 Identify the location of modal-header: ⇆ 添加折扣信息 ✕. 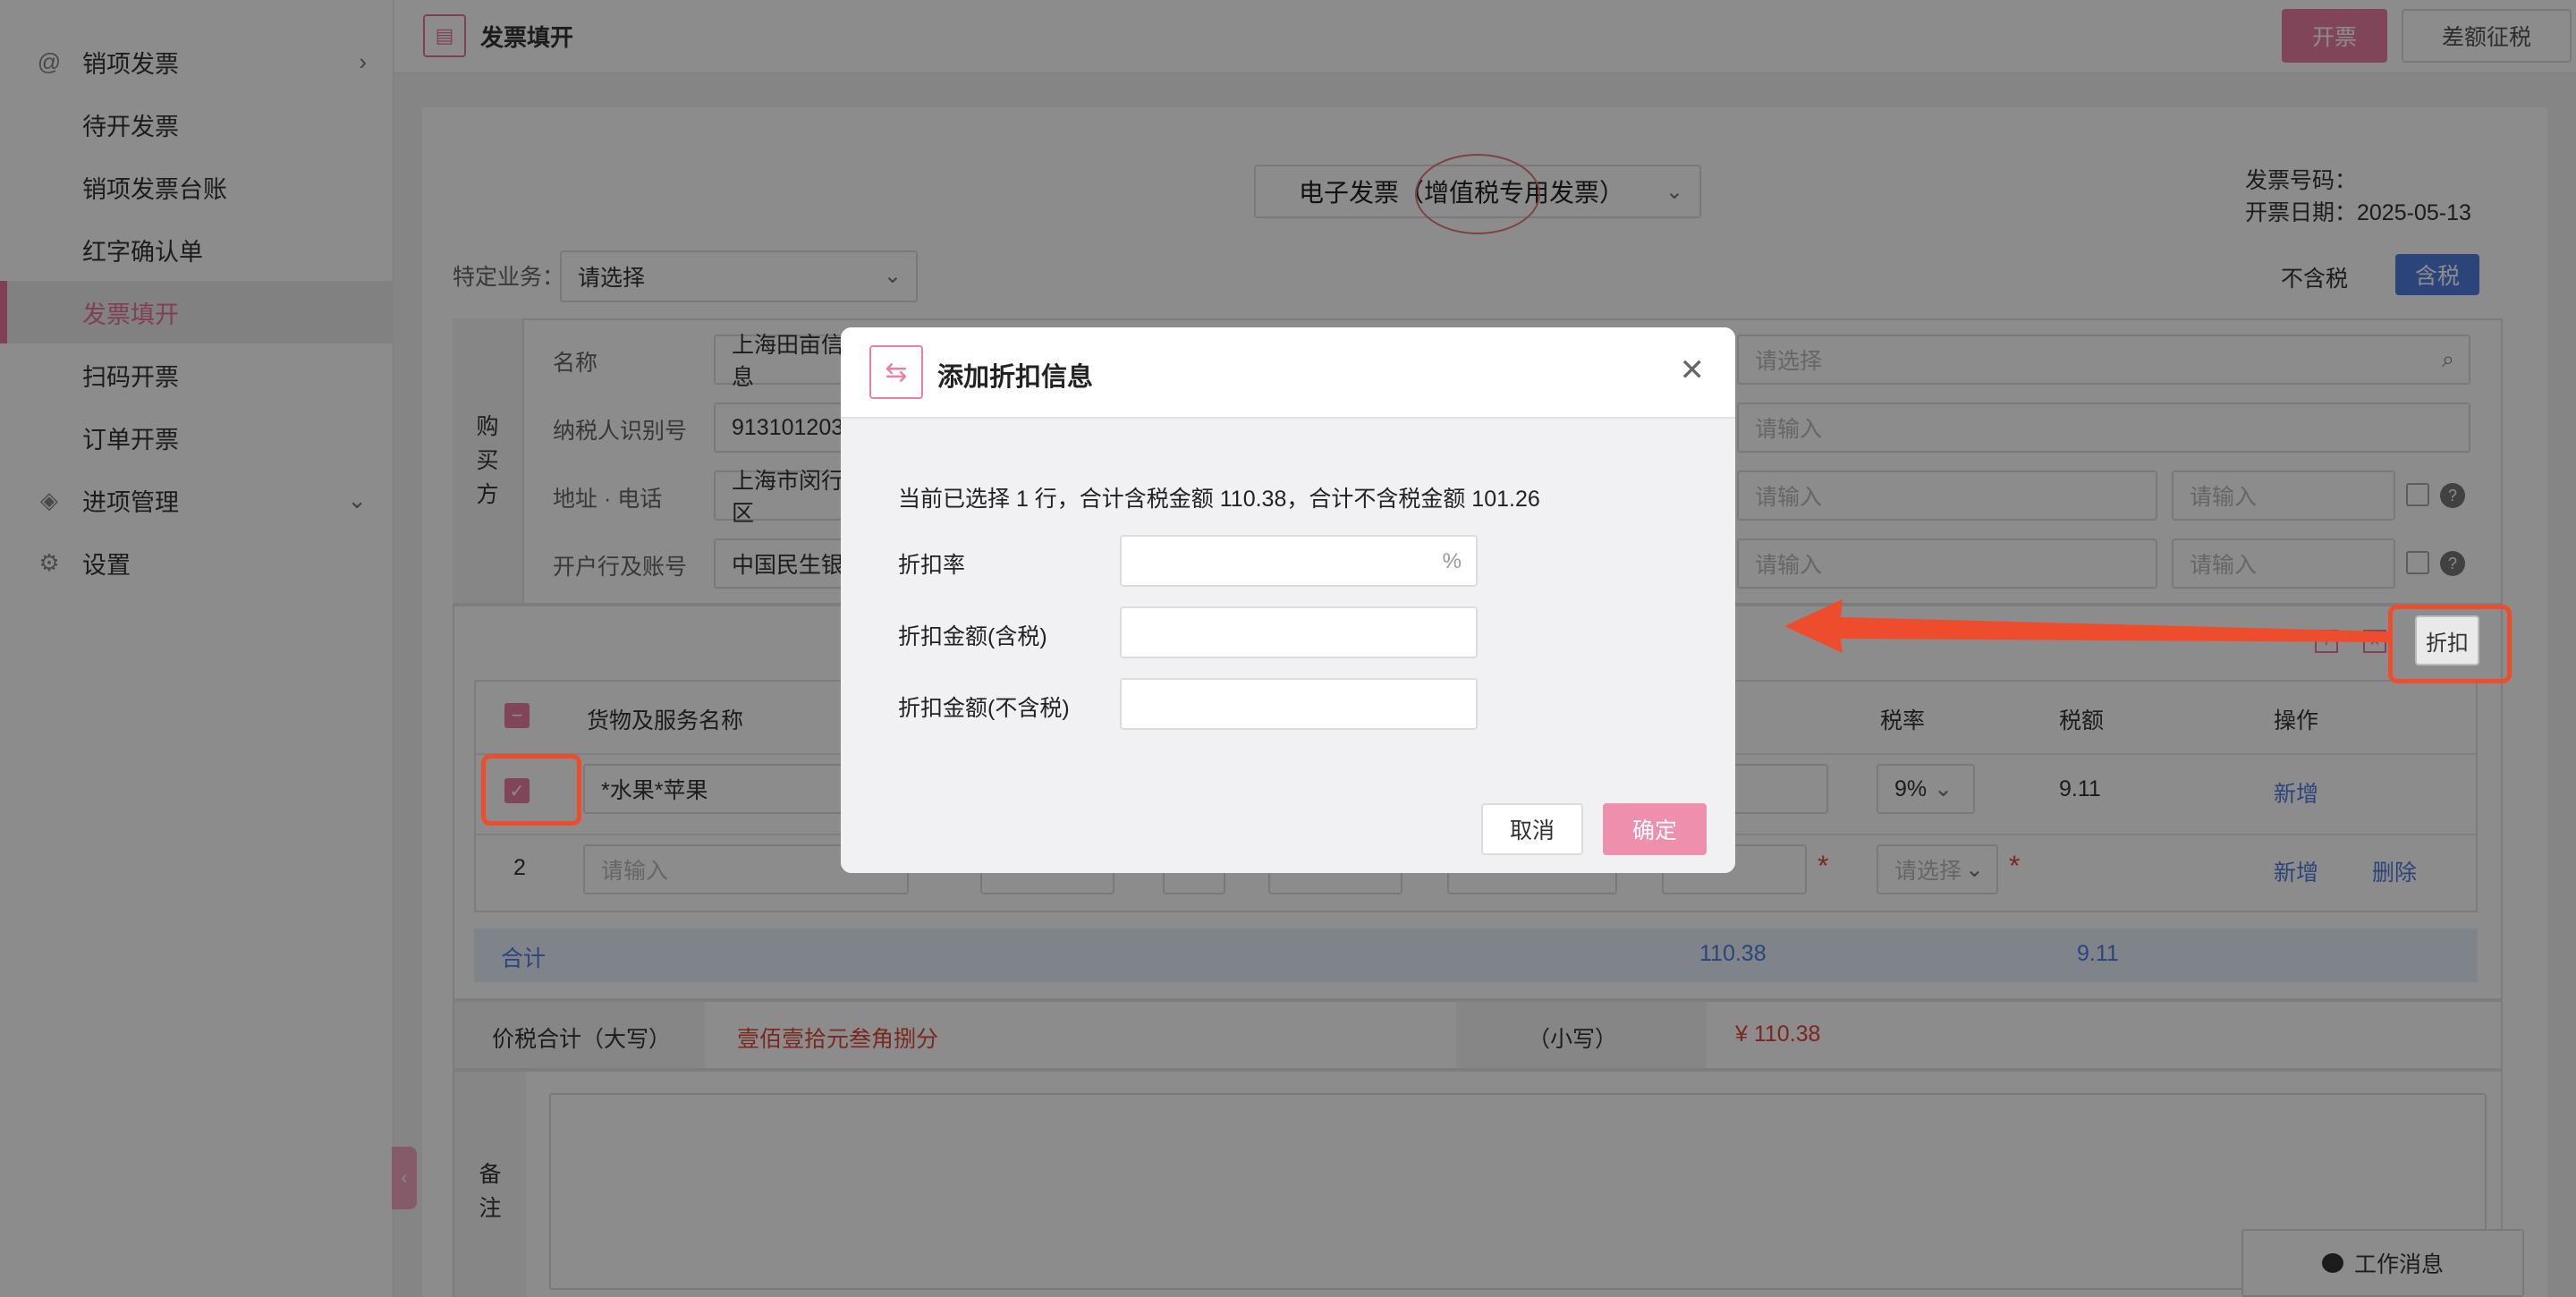
(1288, 373).